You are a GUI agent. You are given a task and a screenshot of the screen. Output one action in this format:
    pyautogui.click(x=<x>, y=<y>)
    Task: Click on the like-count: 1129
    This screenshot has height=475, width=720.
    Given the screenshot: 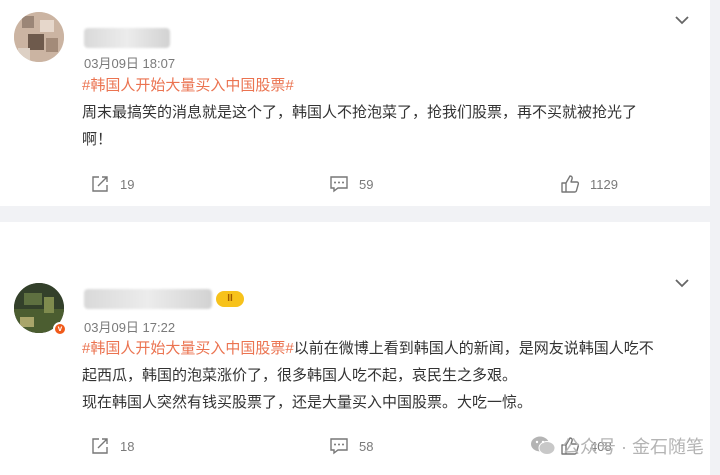 What is the action you would take?
    pyautogui.click(x=604, y=184)
    